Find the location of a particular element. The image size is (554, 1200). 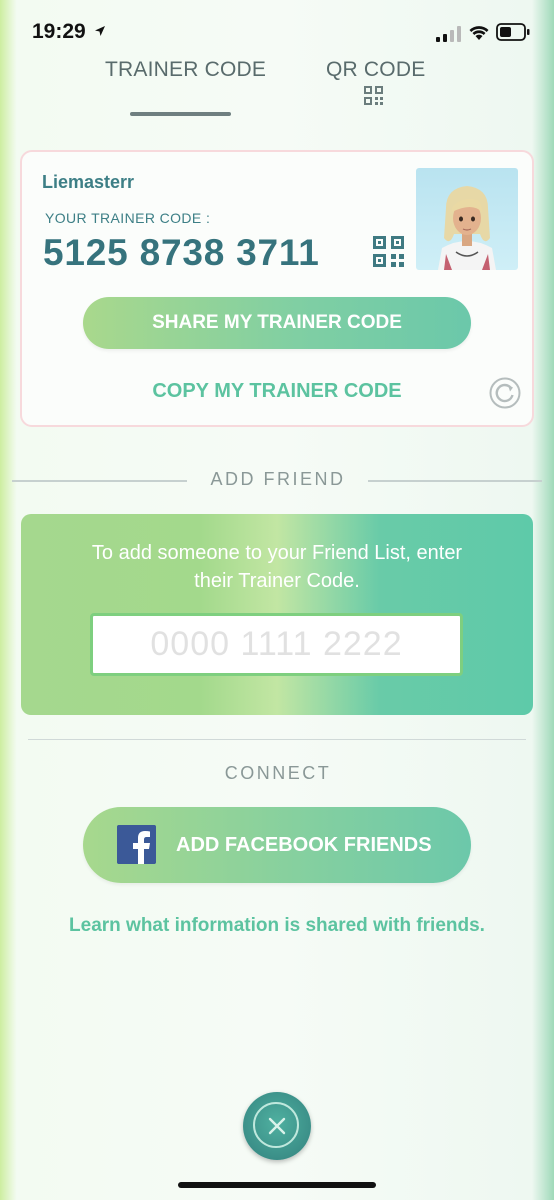

copy-trainer-code-button: COPY MY TRAINER CODE is located at coordinates (277, 391).